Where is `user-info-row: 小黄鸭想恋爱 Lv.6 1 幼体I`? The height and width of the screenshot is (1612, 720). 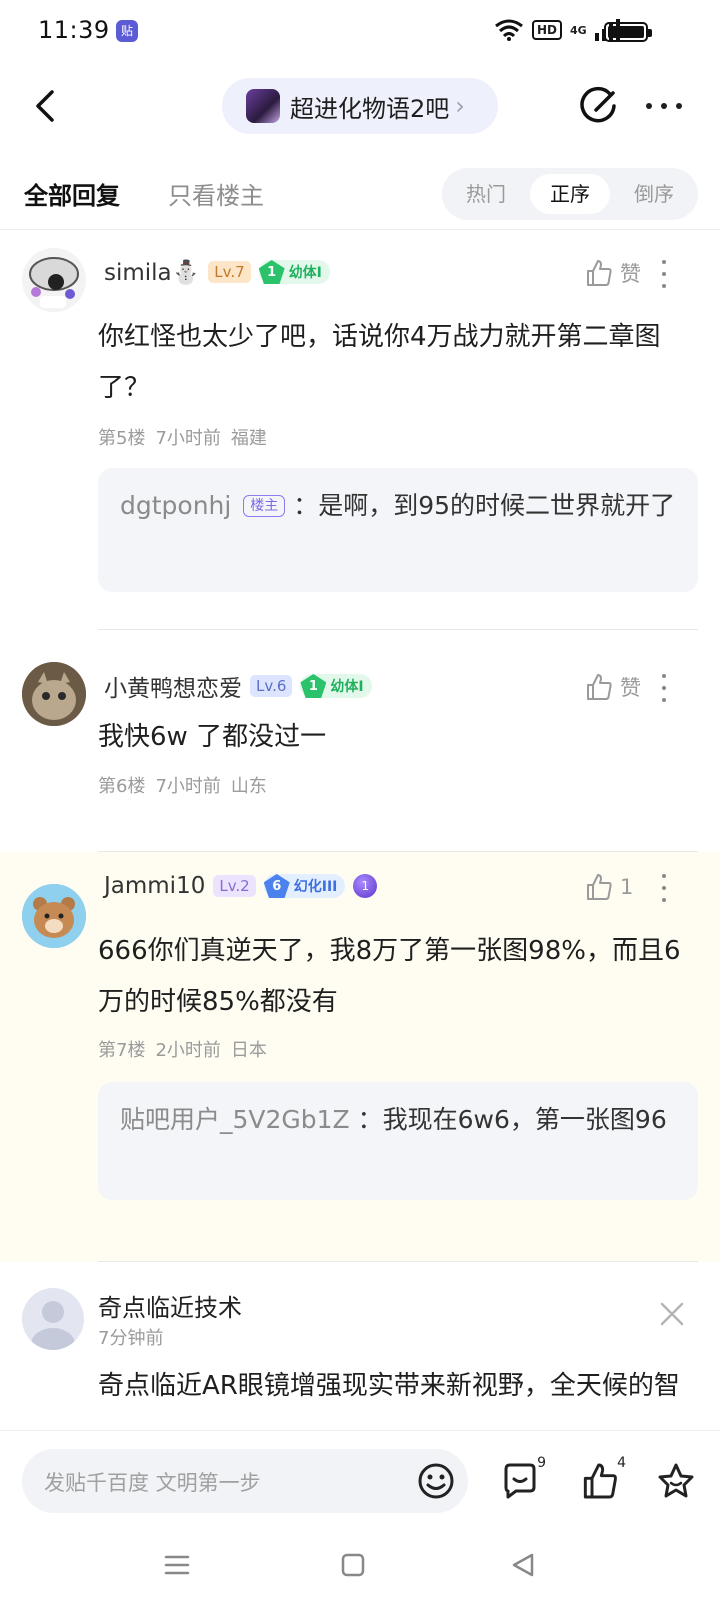
user-info-row: 小黄鸭想恋爱 Lv.6 1 幼体I is located at coordinates (238, 686).